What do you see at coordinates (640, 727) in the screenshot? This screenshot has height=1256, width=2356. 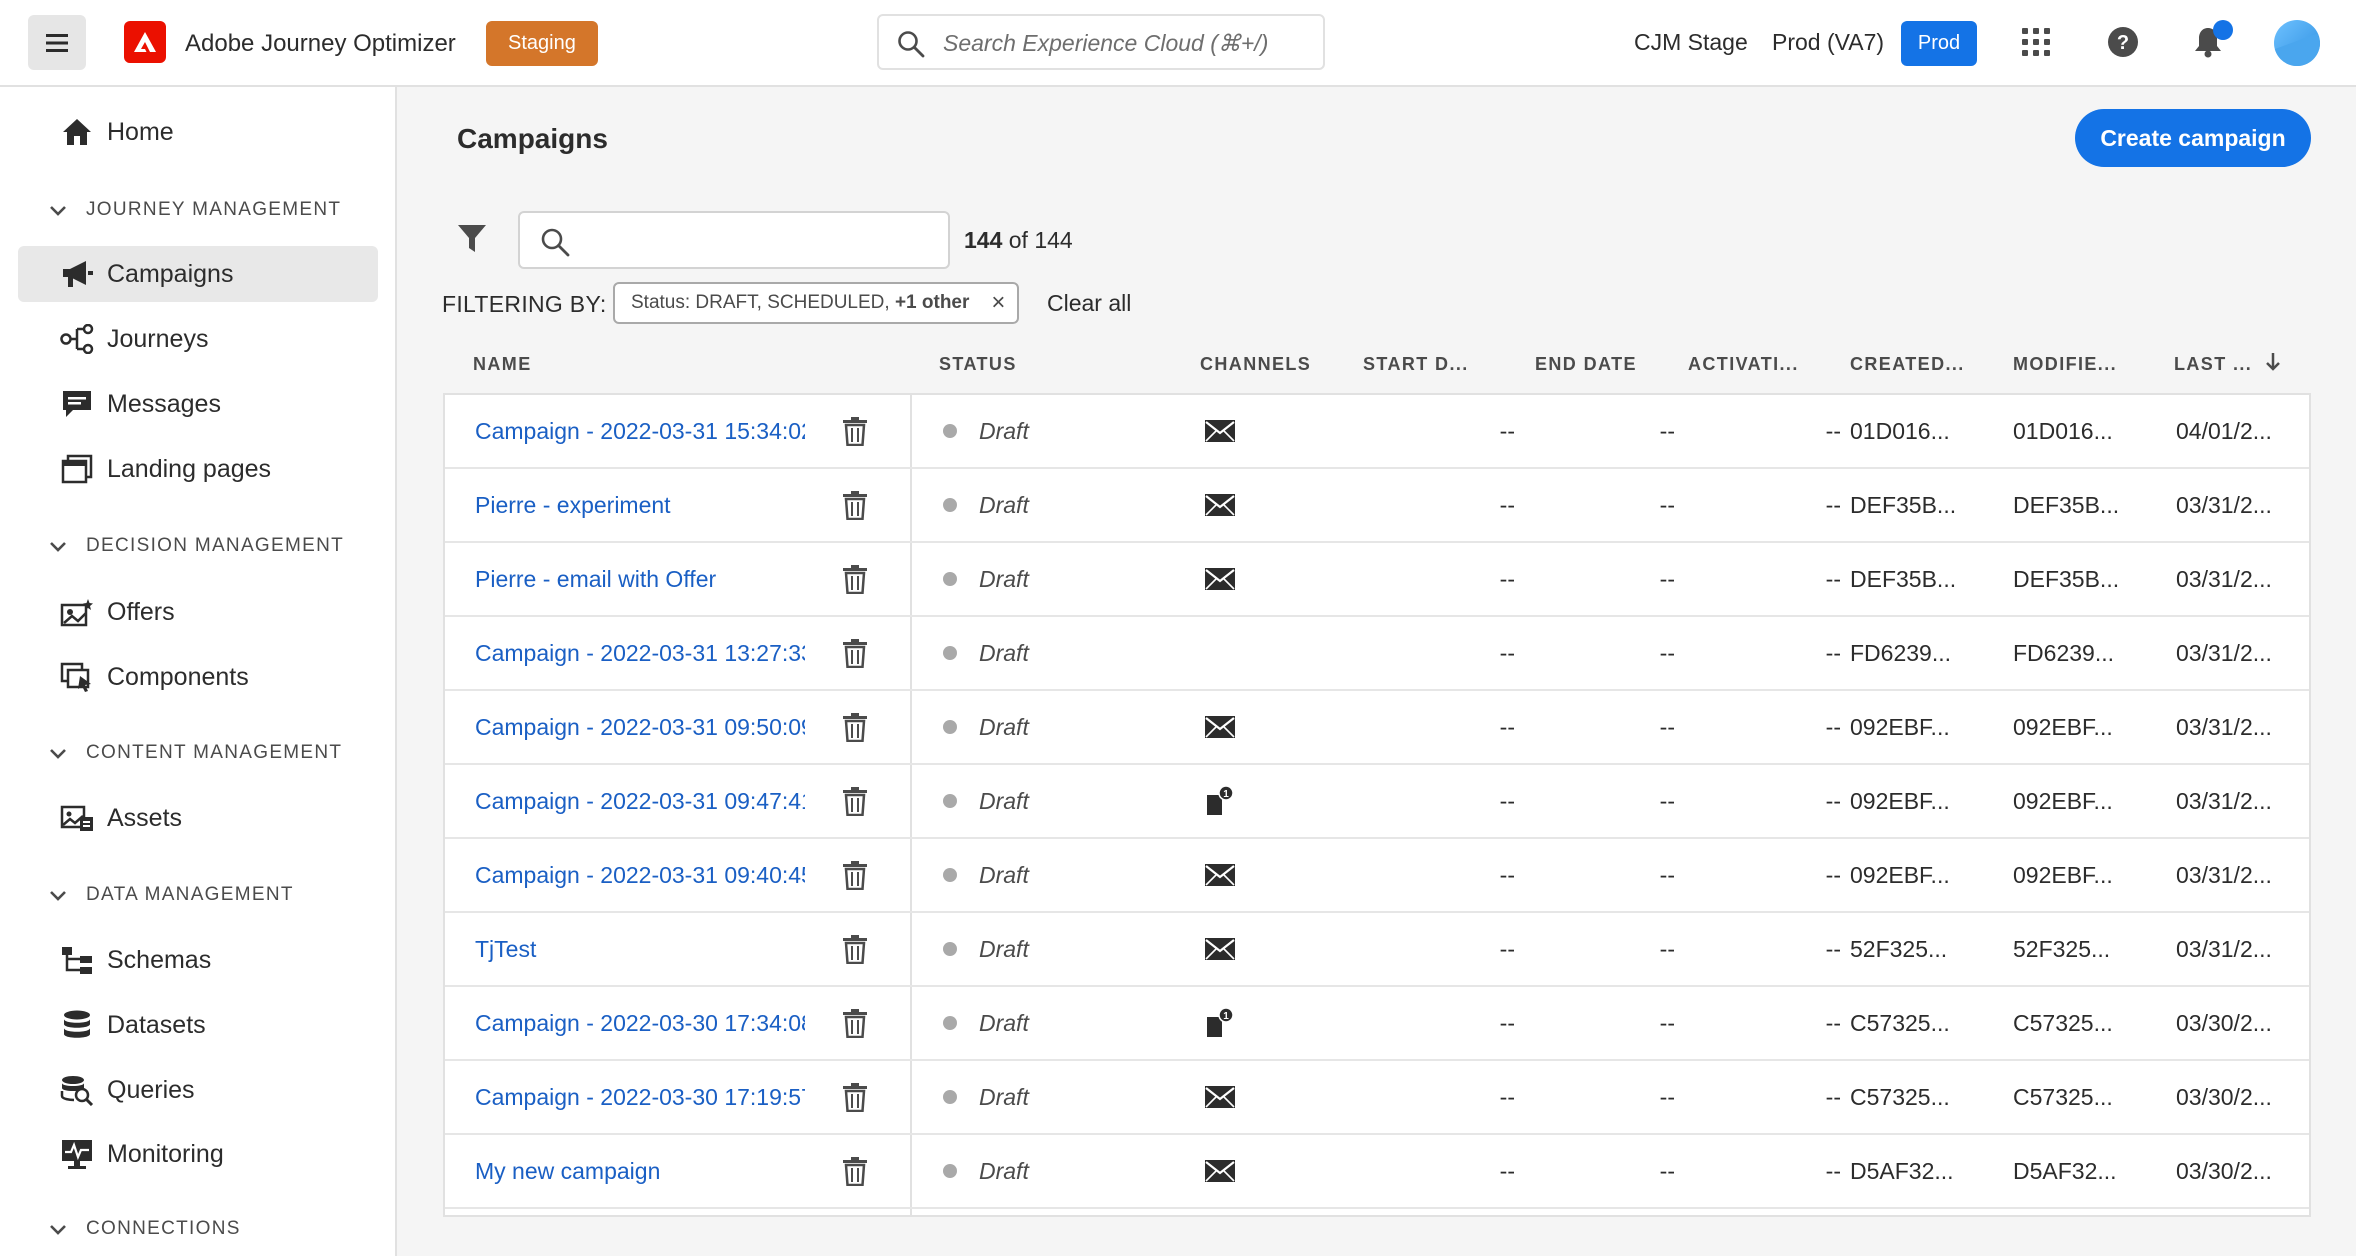 I see `campaign-name-link: Campaign - 2022-03-31 09:50:09` at bounding box center [640, 727].